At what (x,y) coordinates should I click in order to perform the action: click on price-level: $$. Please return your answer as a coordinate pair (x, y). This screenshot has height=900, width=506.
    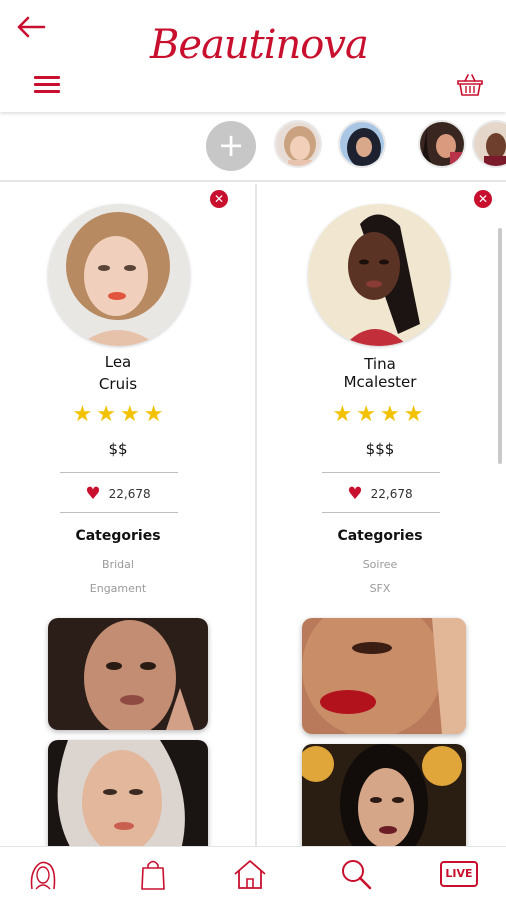
    Looking at the image, I should click on (118, 449).